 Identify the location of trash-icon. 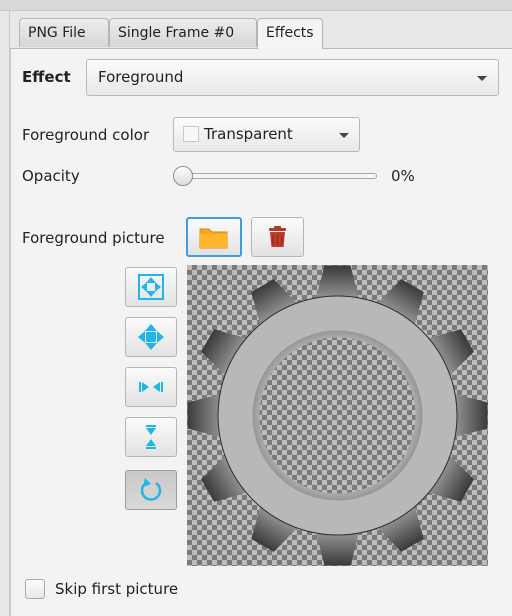
(277, 236).